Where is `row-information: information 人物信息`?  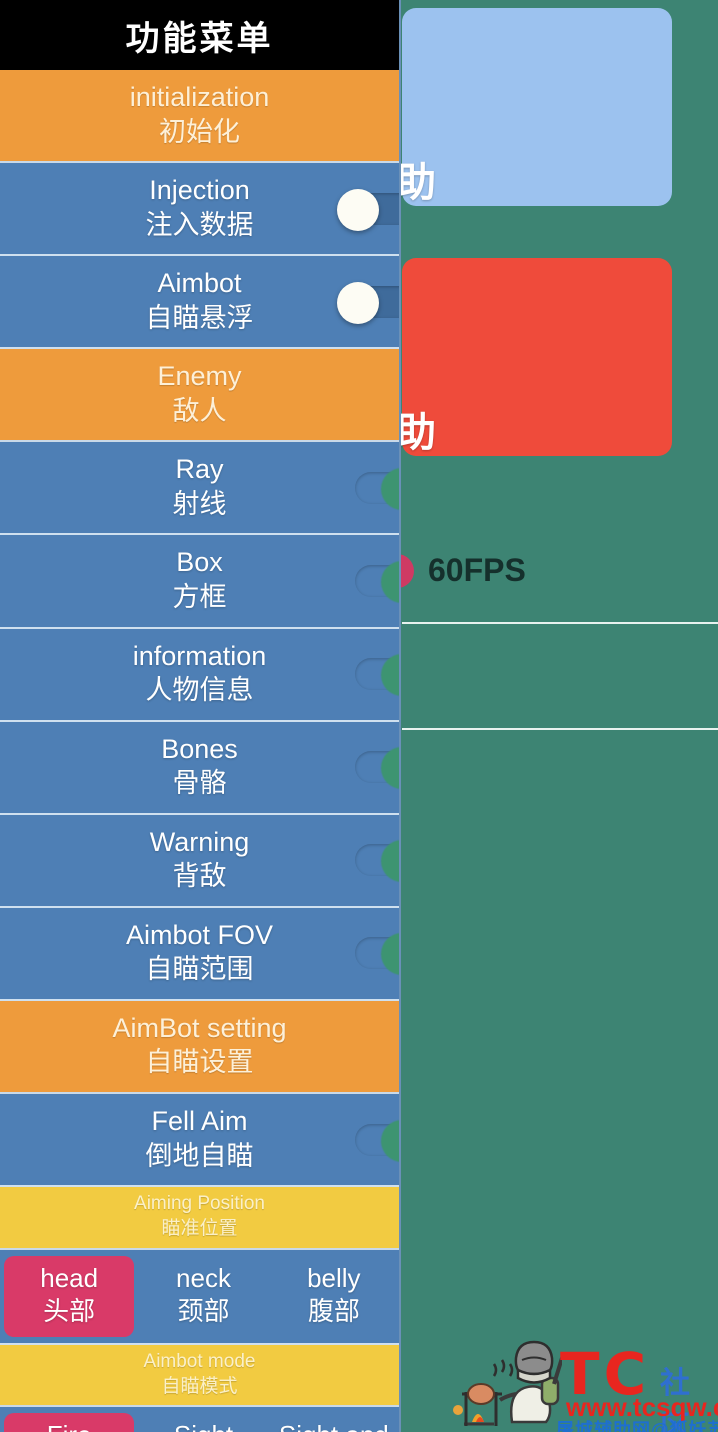
row-information: information 人物信息 is located at coordinates (199, 675).